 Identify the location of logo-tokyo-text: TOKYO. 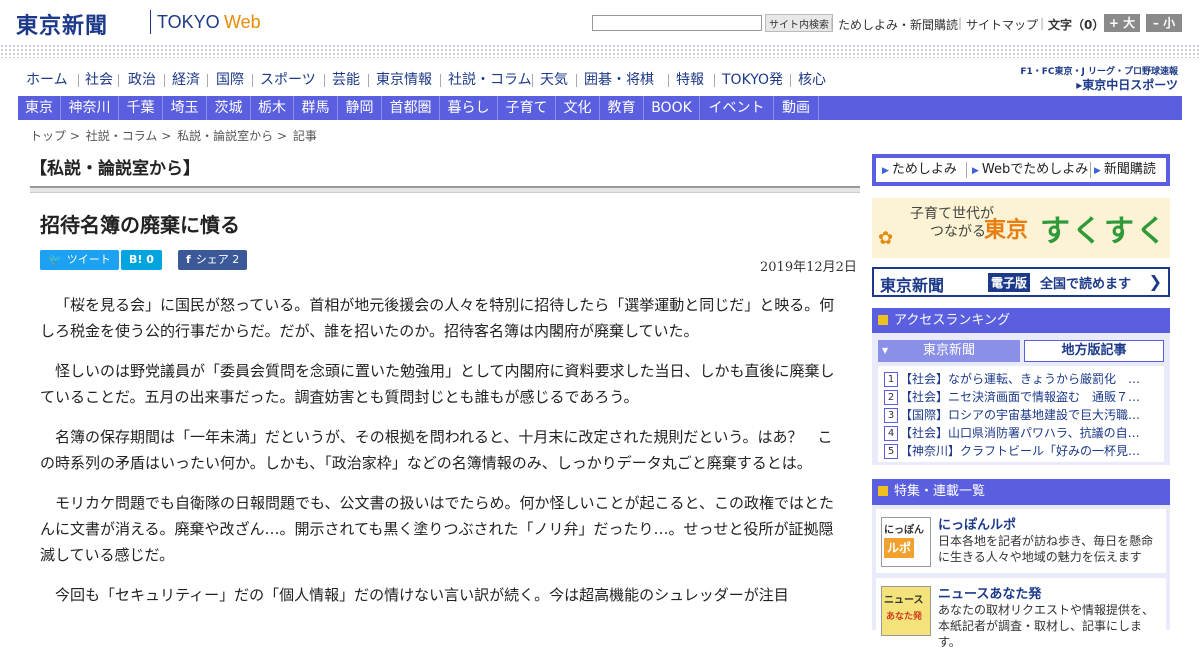
(188, 22).